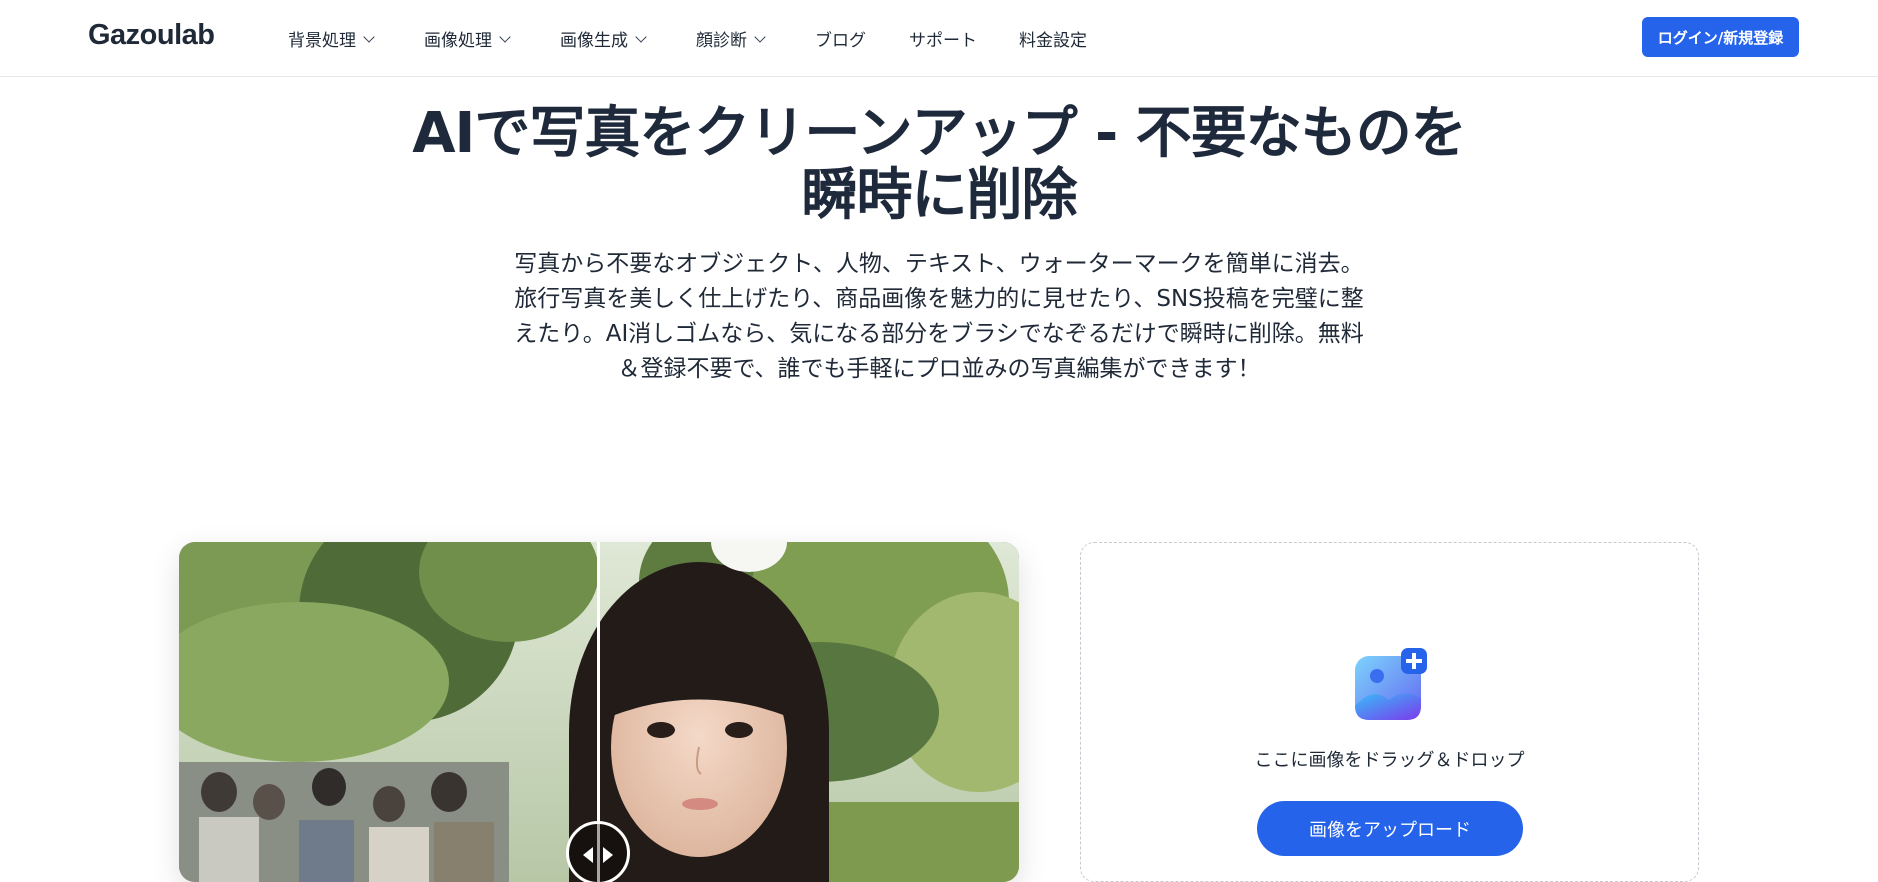 This screenshot has height=882, width=1878. What do you see at coordinates (588, 855) in the screenshot?
I see `arrow-left-icon` at bounding box center [588, 855].